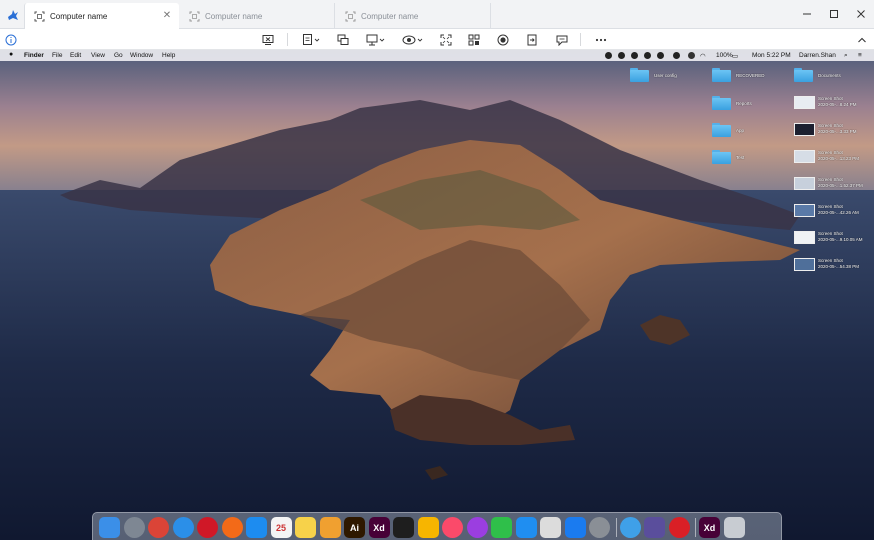 This screenshot has width=874, height=540. Describe the element at coordinates (860, 55) in the screenshot. I see `notification-center-icon: ≡` at that location.